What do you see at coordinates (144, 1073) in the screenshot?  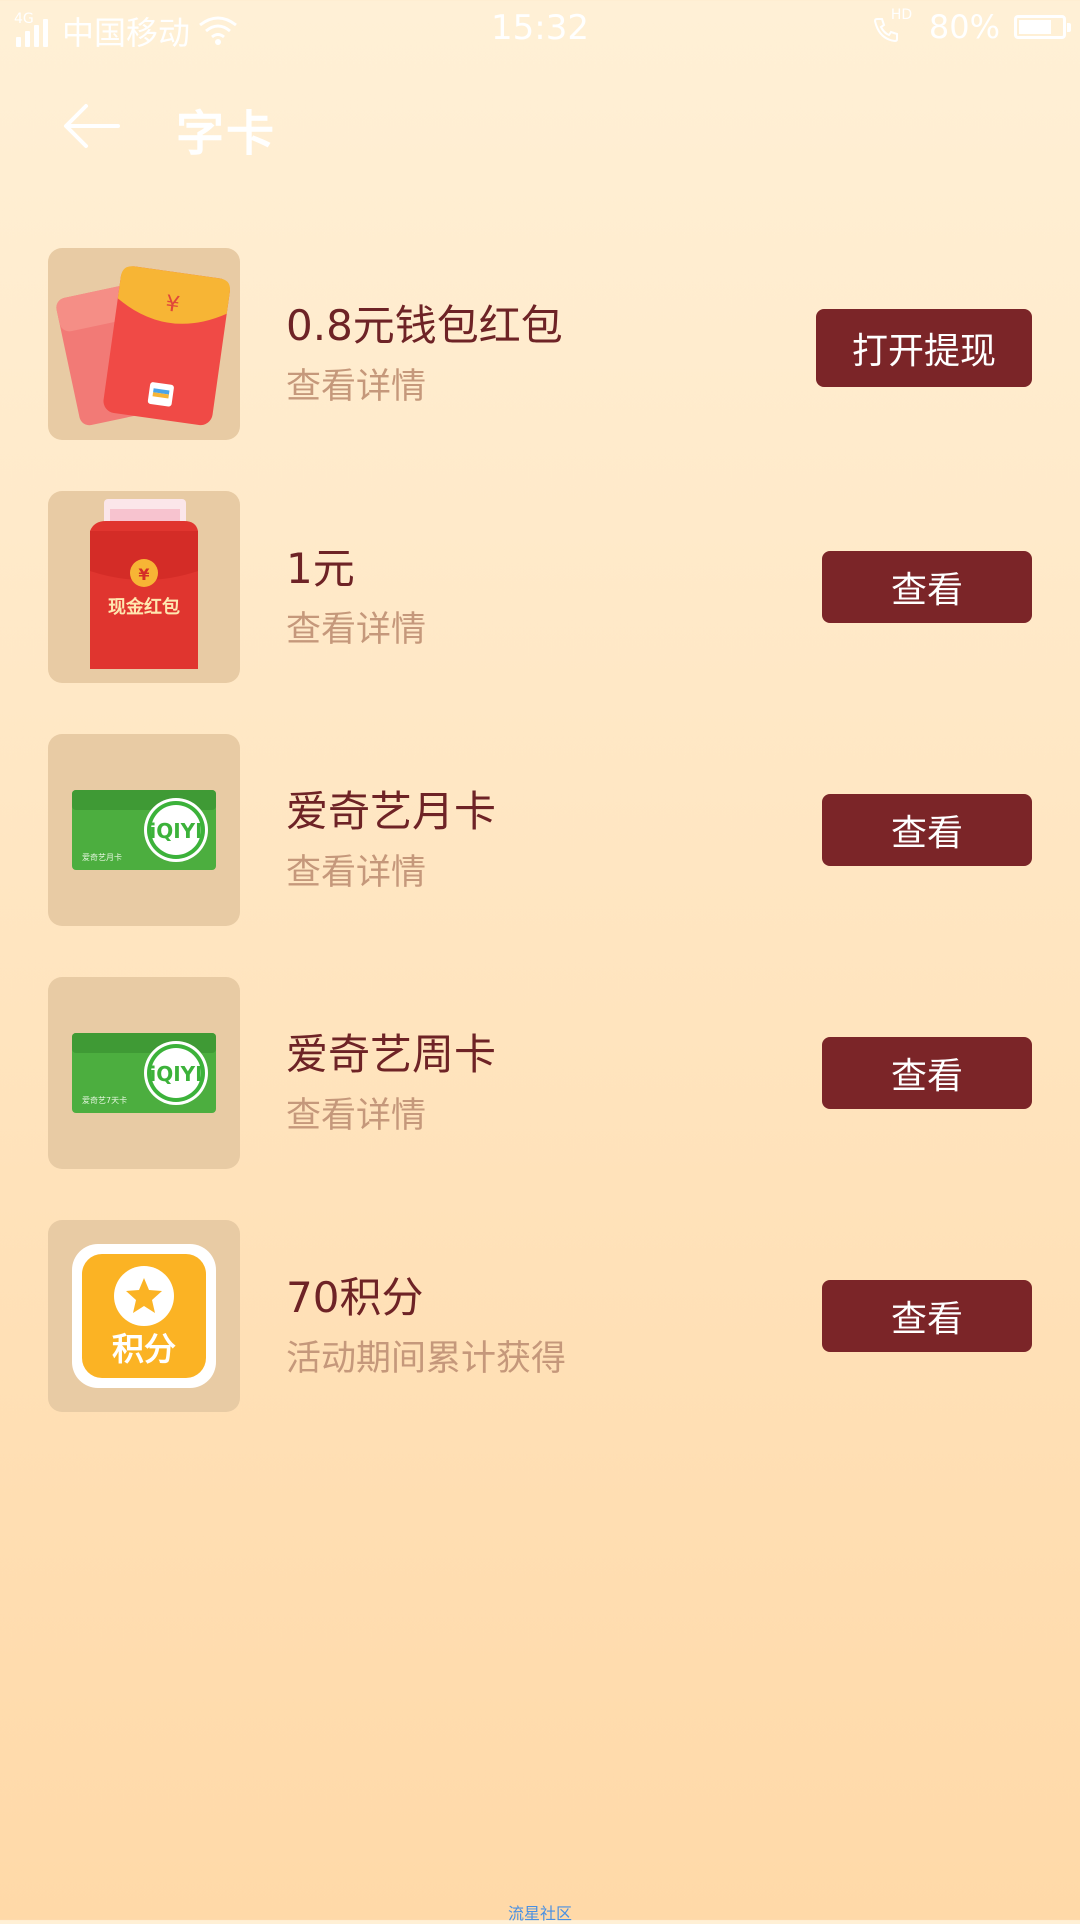 I see `iqiyi-card-icon: iQIYI 爱奇艺7天卡` at bounding box center [144, 1073].